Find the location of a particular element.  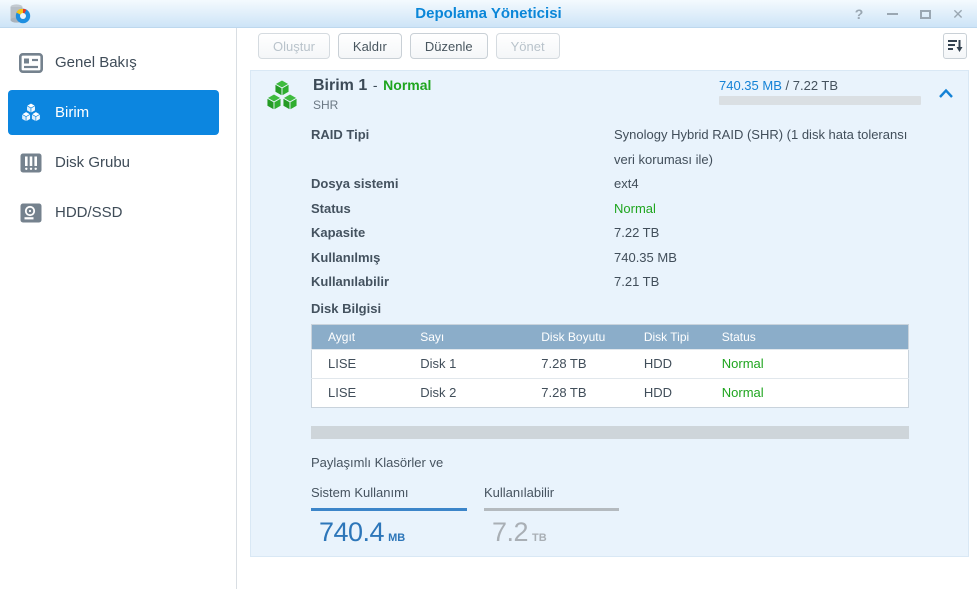

detail-value-status: Normal is located at coordinates (635, 208).